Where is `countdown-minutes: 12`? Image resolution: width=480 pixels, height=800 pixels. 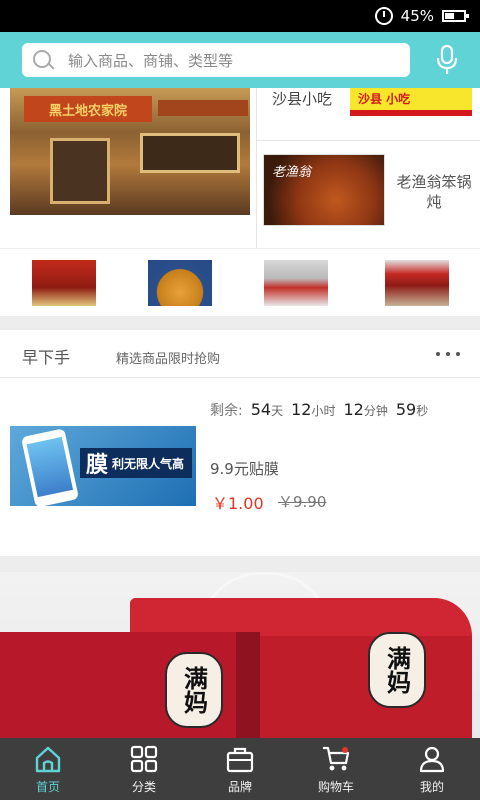 countdown-minutes: 12 is located at coordinates (353, 409).